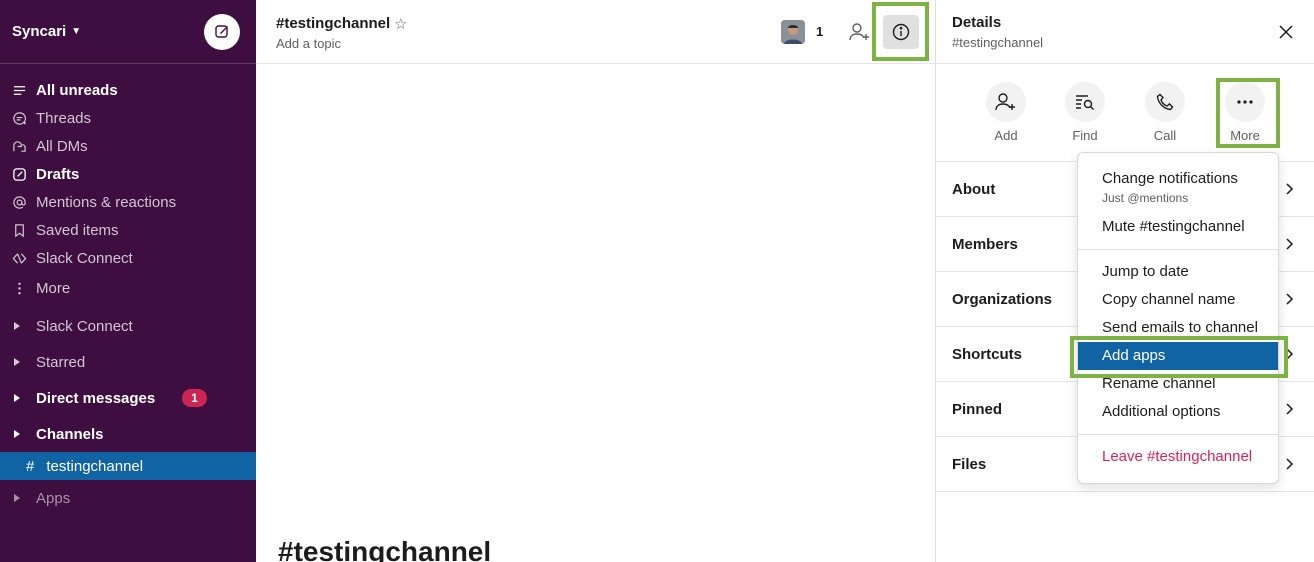  I want to click on hash-icon: #, so click(30, 466).